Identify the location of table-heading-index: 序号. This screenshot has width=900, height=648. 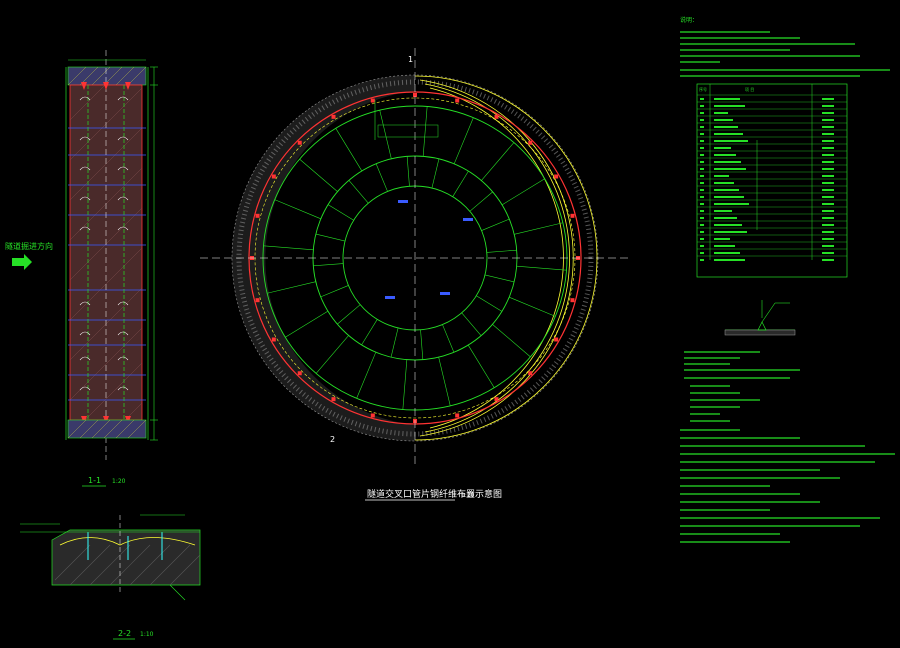
(703, 89).